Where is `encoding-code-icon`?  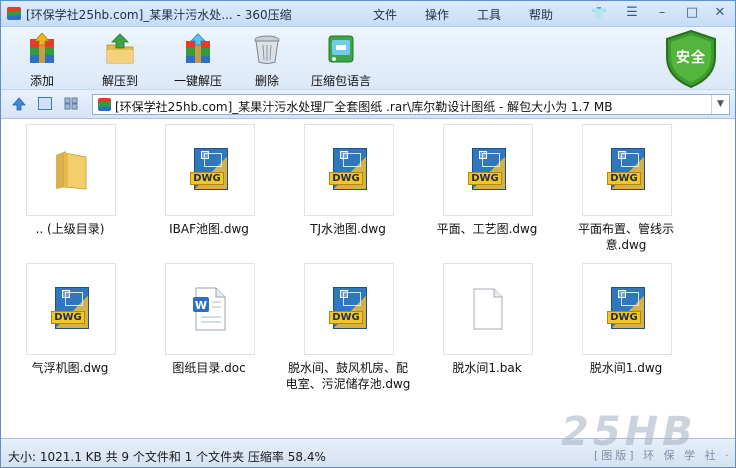 encoding-code-icon is located at coordinates (341, 49).